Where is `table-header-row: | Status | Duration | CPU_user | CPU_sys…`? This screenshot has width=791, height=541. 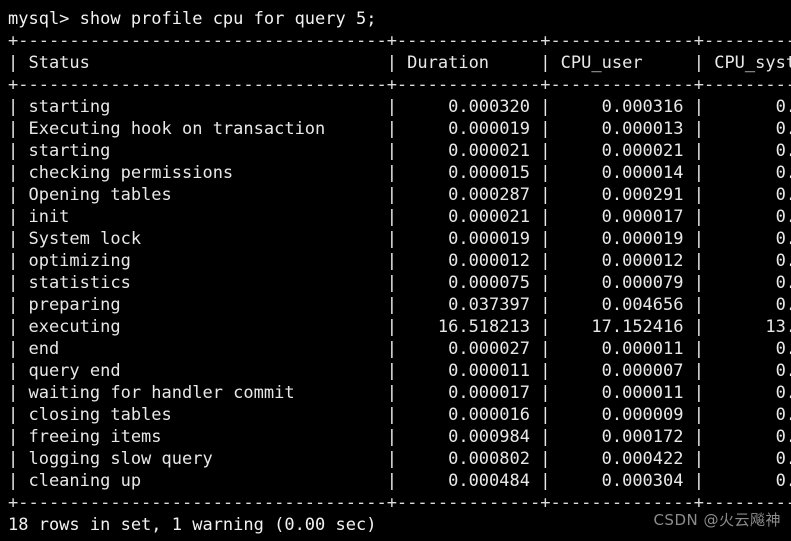
table-header-row: | Status | Duration | CPU_user | CPU_sys… is located at coordinates (399, 63).